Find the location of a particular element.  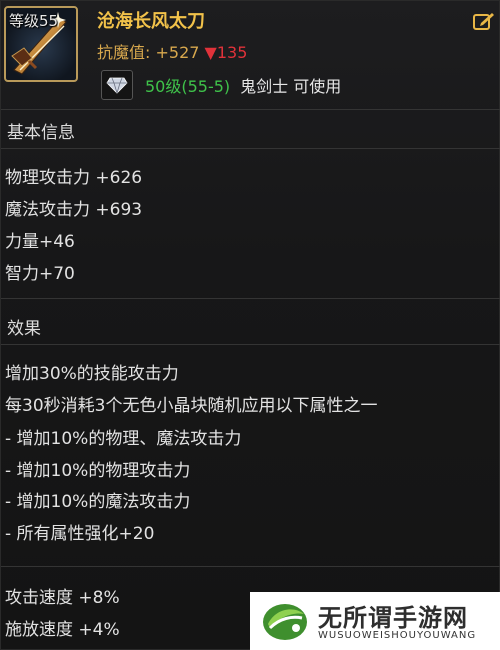

watermark-english: WUSUOWEISHOUYOUWANG is located at coordinates (397, 635).